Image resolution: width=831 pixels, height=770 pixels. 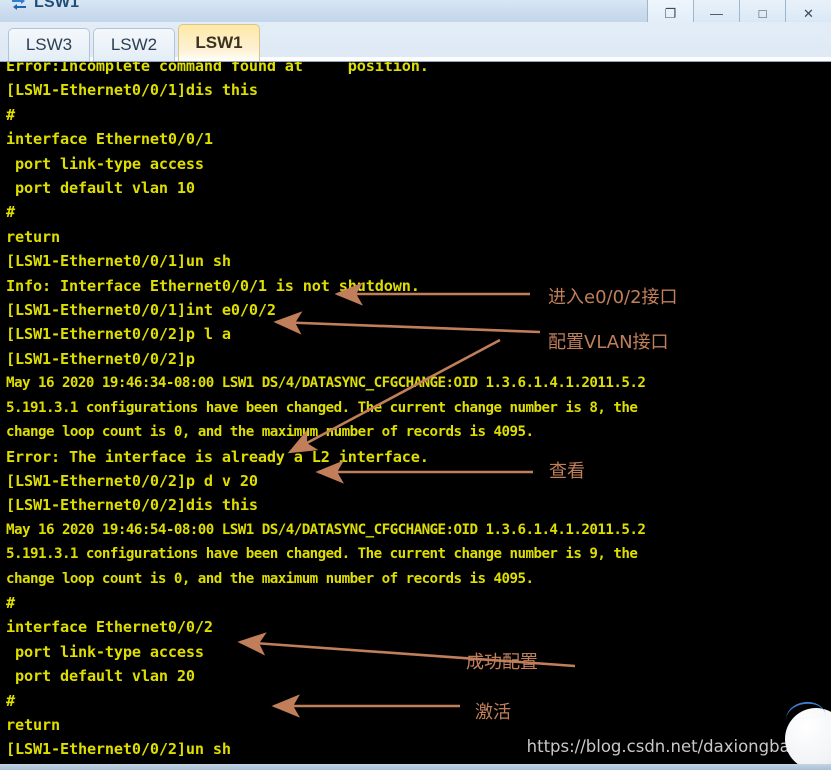 I want to click on maximize-icon: □, so click(x=762, y=13).